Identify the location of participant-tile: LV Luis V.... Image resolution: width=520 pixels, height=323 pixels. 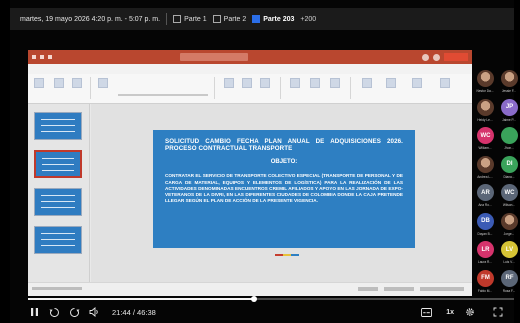
(509, 253).